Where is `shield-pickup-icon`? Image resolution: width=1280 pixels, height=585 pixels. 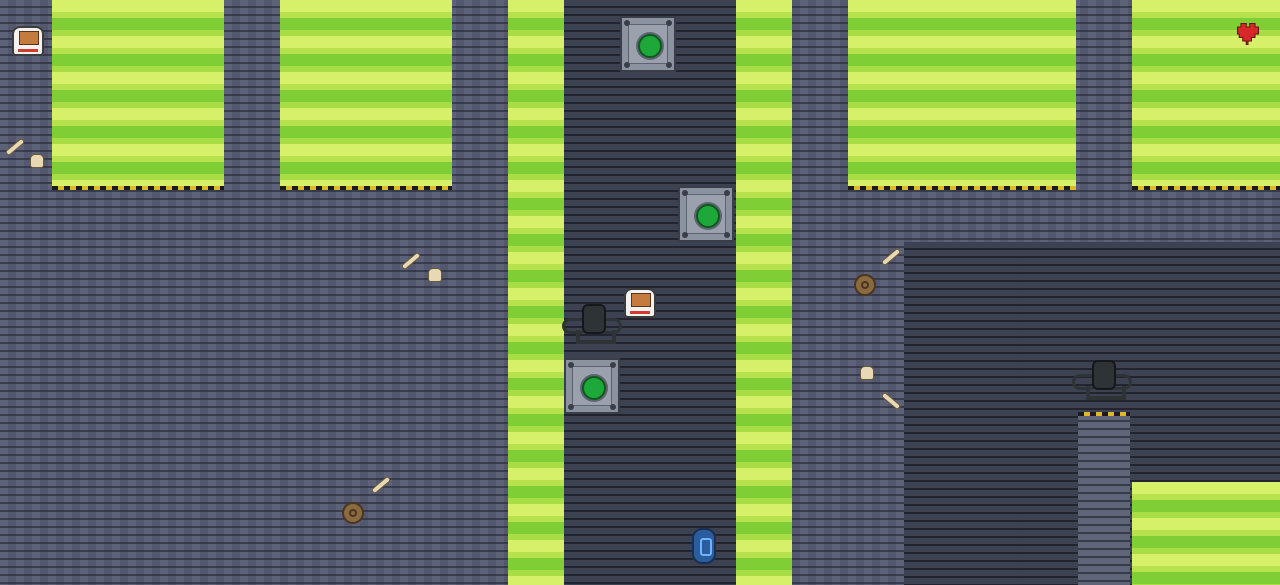
shield-pickup-icon is located at coordinates (704, 546).